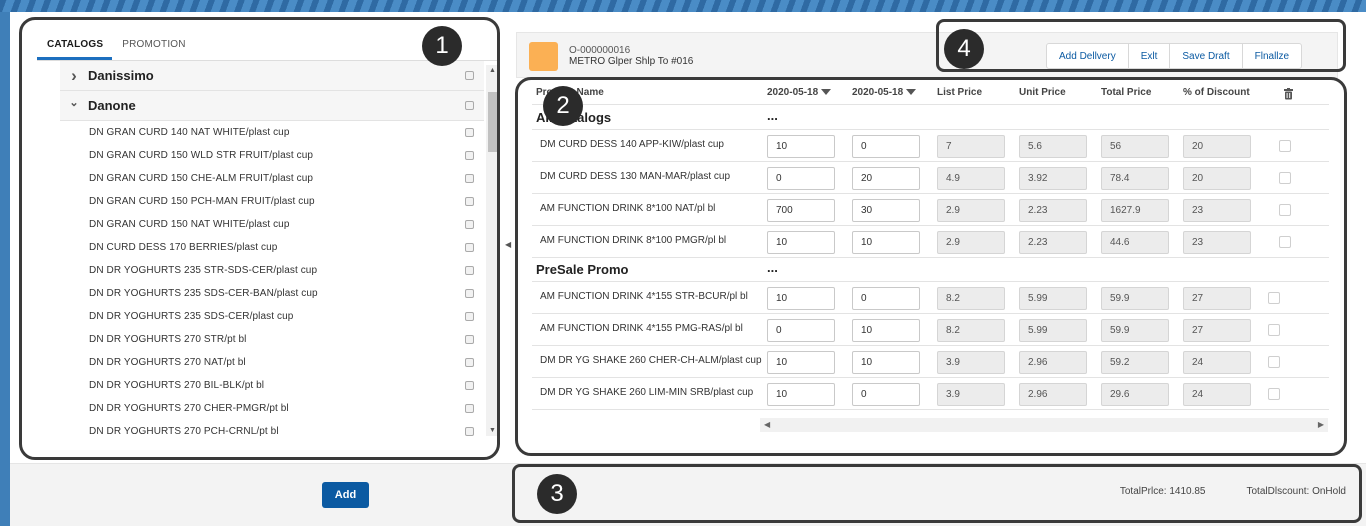  Describe the element at coordinates (557, 494) in the screenshot. I see `callout-badge-3: 3` at that location.